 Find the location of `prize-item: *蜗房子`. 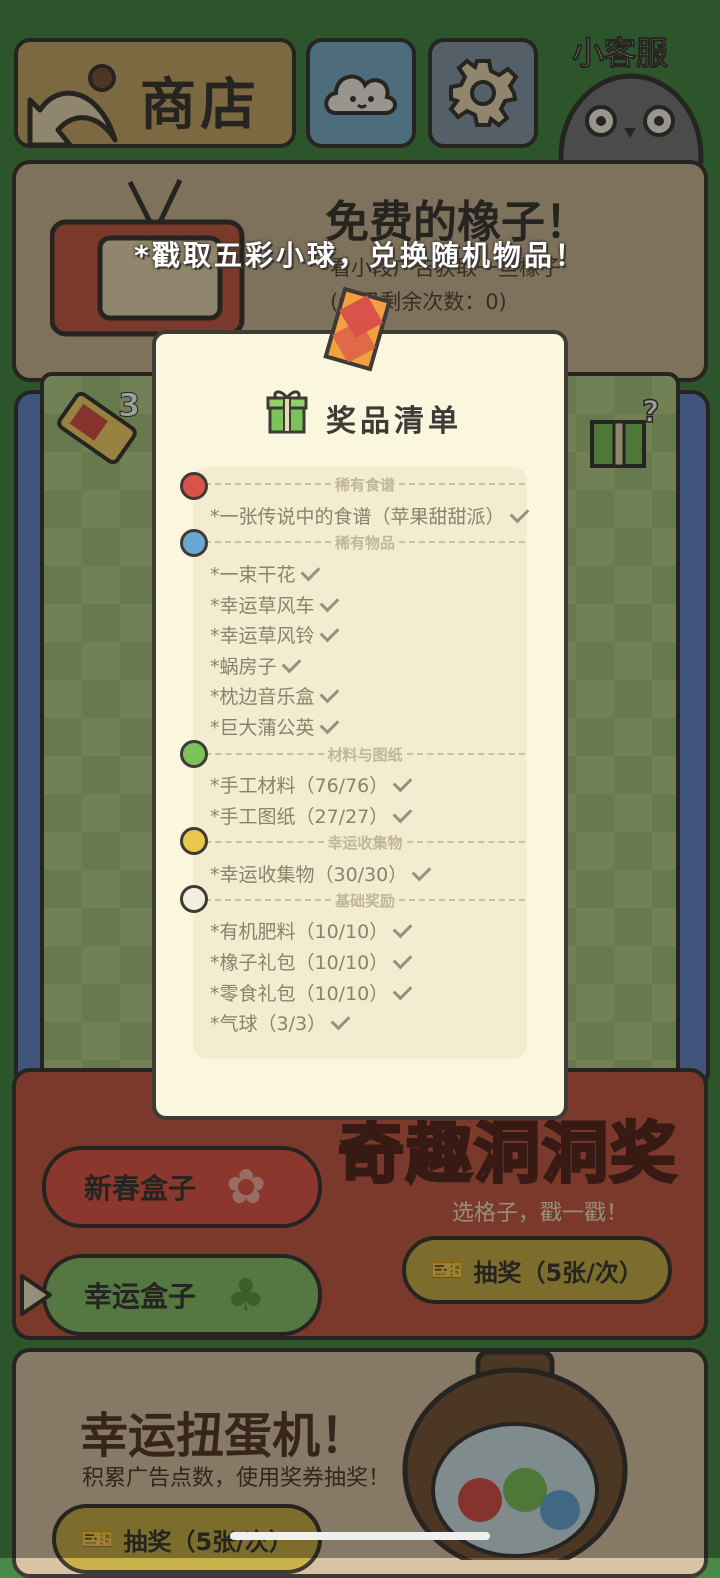

prize-item: *蜗房子 is located at coordinates (255, 665).